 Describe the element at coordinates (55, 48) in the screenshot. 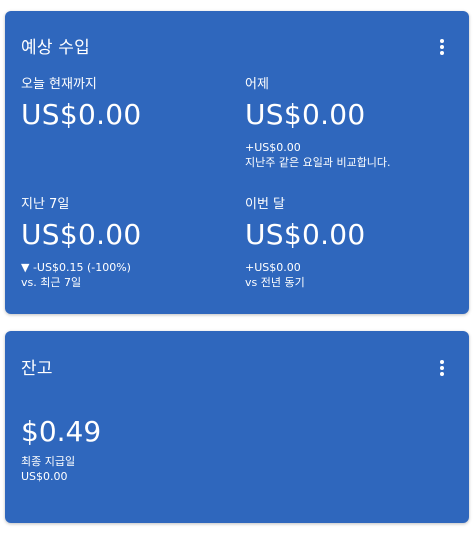

I see `earnings-card-title: 예상 수입` at that location.